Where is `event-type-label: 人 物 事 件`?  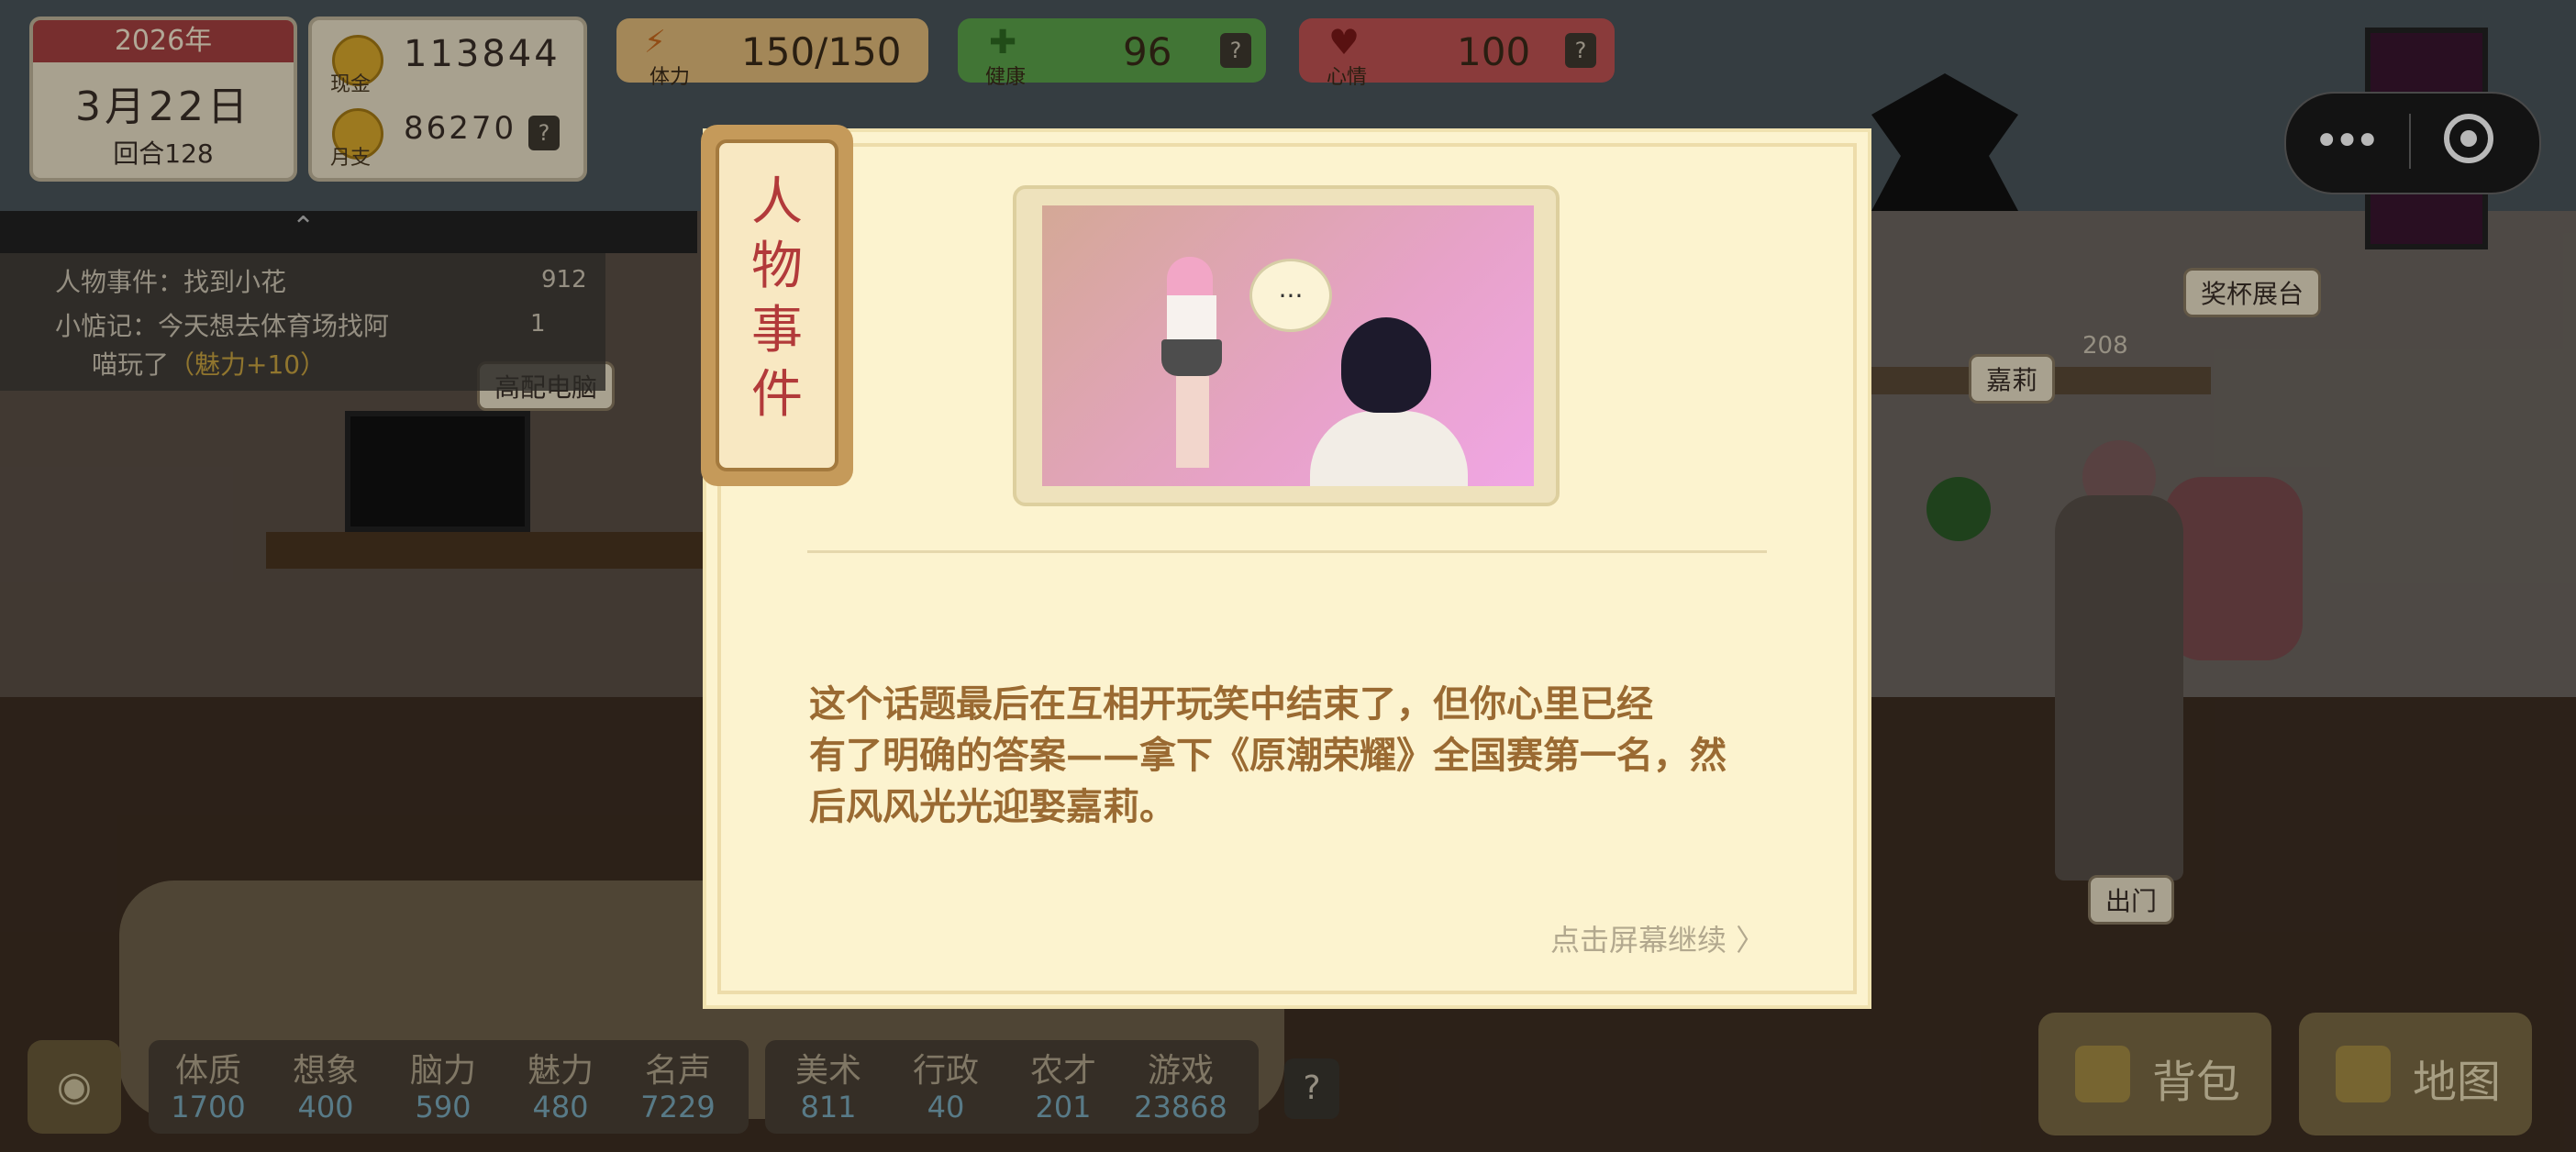
event-type-label: 人 物 事 件 is located at coordinates (777, 298).